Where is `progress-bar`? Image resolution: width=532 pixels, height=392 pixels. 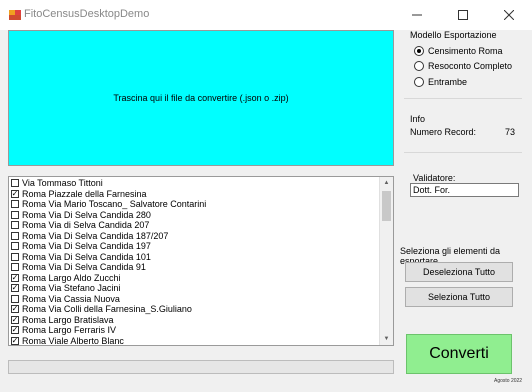 progress-bar is located at coordinates (201, 367).